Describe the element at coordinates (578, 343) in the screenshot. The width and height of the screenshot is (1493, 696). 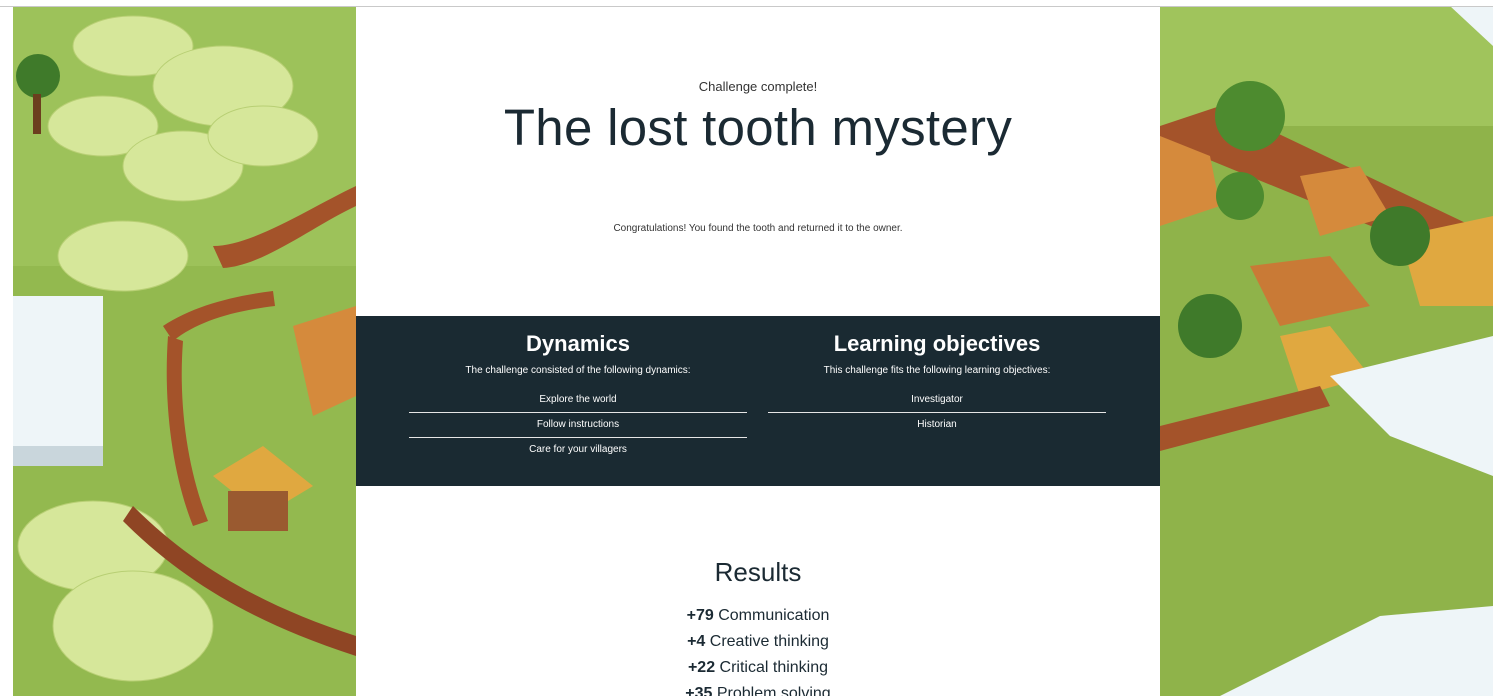
I see `dynamics-heading: Dynamics` at that location.